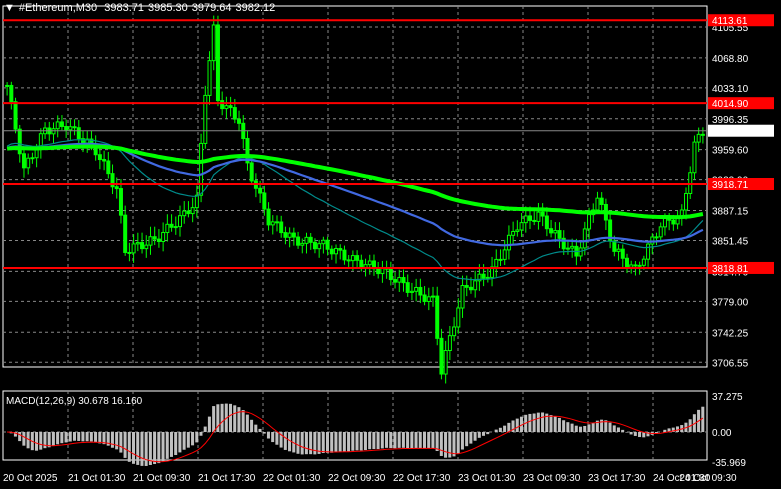  I want to click on dropdown-icon: ▼, so click(9, 8).